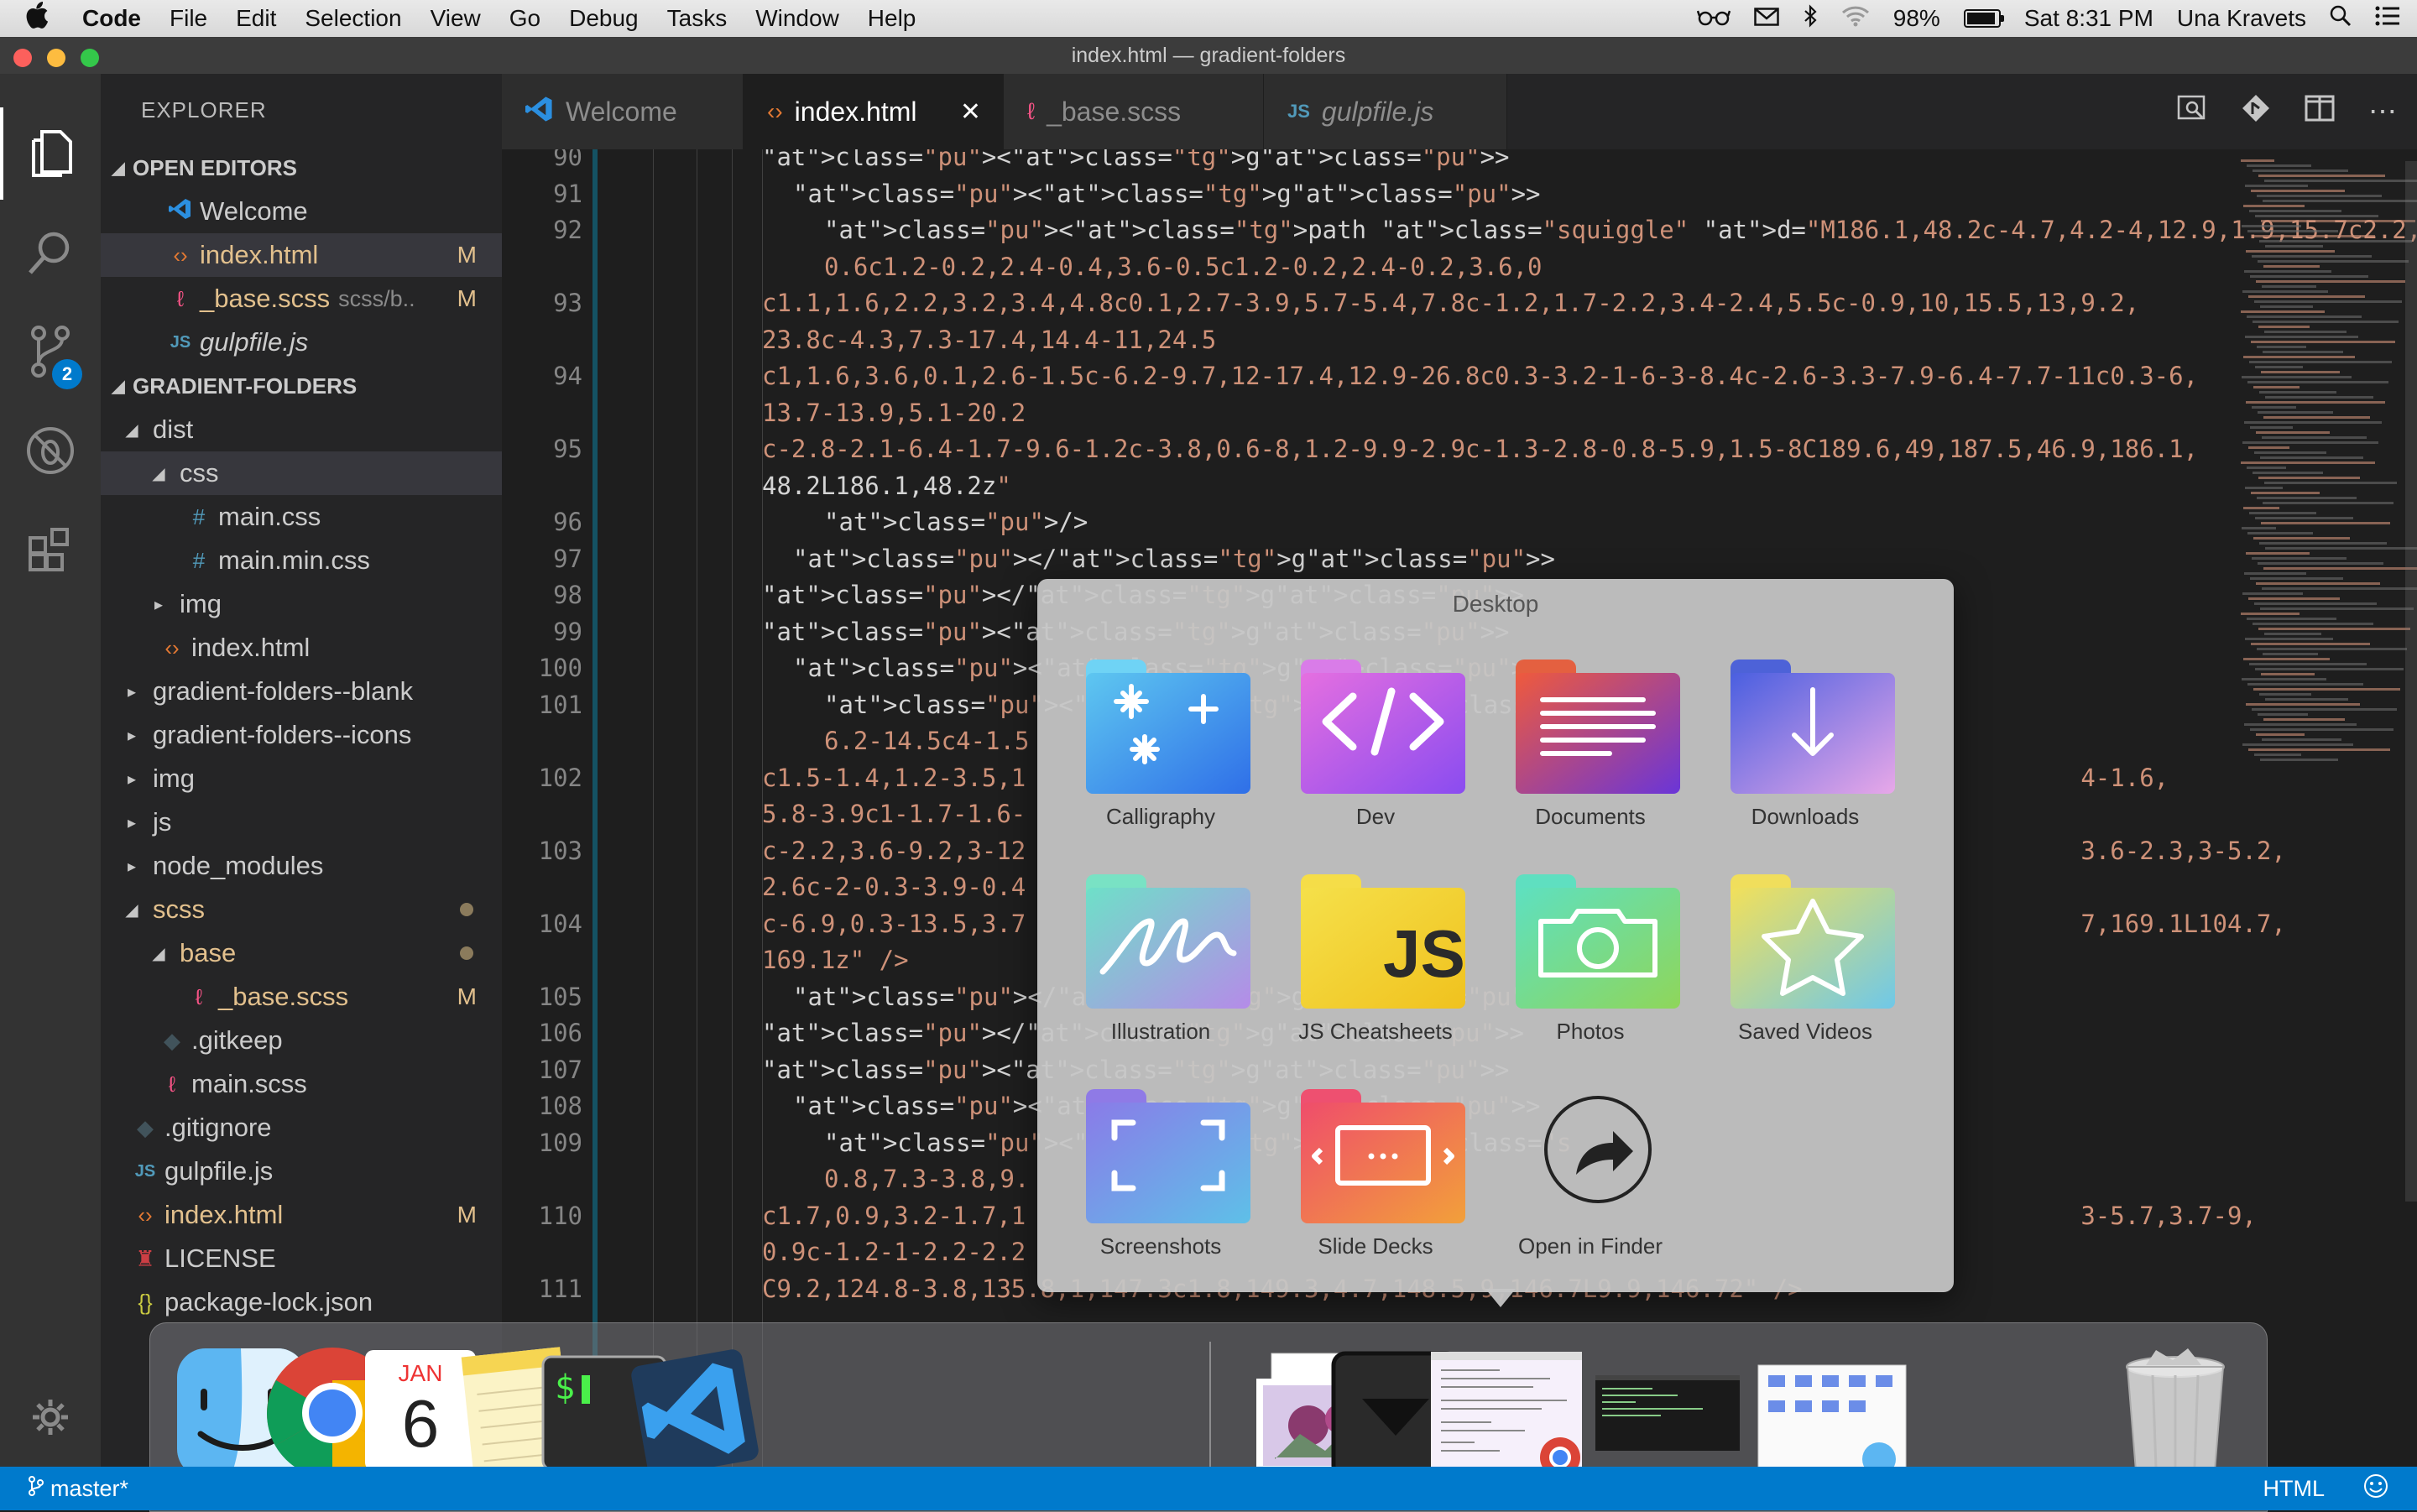  I want to click on extensions-icon, so click(50, 550).